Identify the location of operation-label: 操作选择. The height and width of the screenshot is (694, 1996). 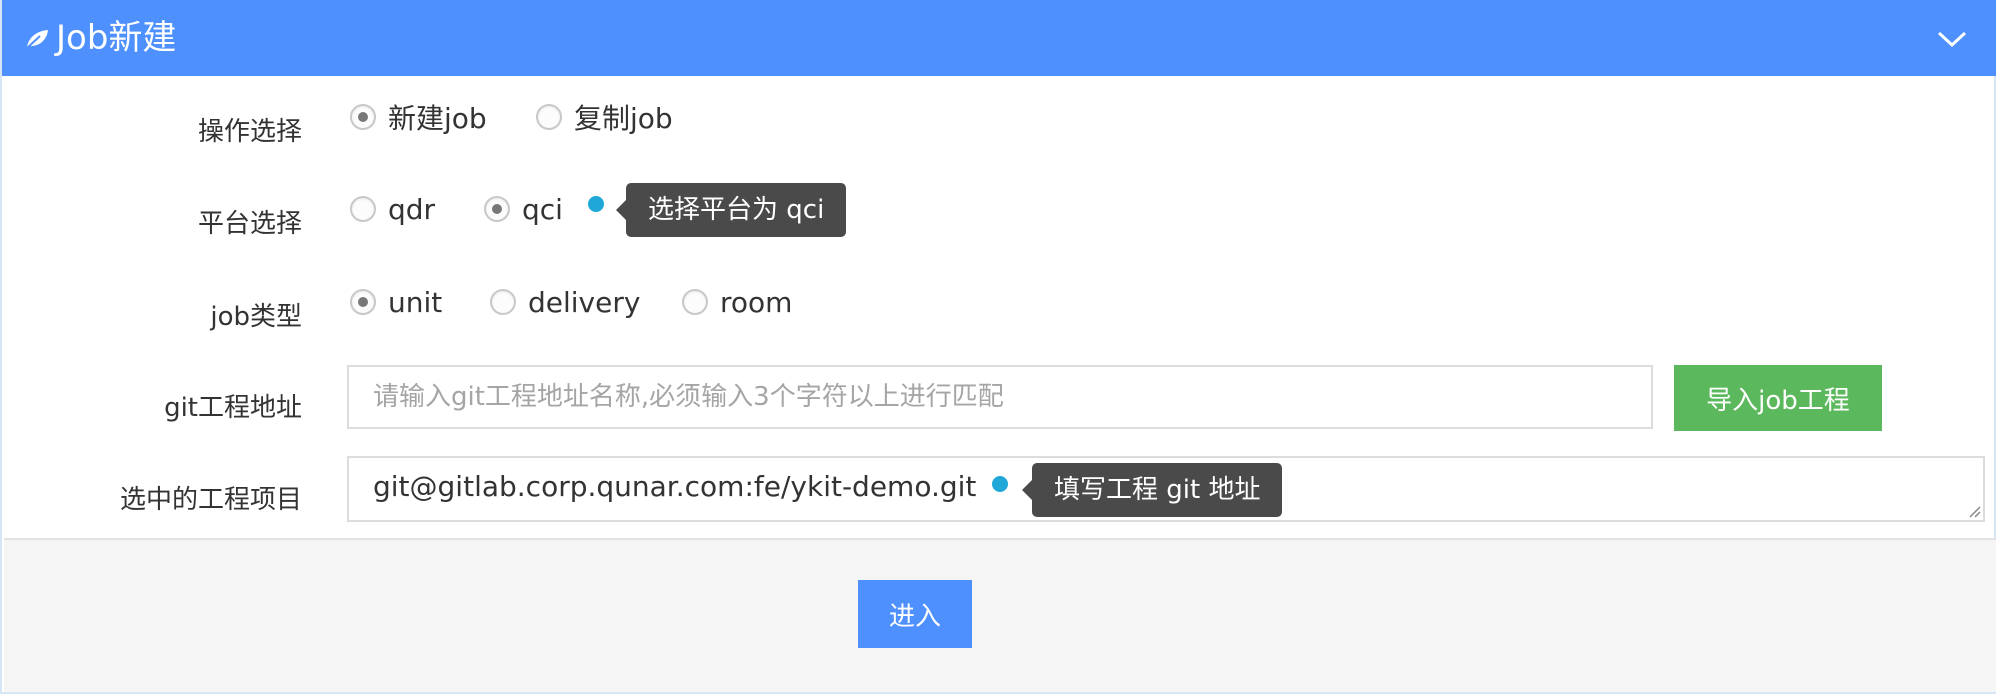
(249, 132).